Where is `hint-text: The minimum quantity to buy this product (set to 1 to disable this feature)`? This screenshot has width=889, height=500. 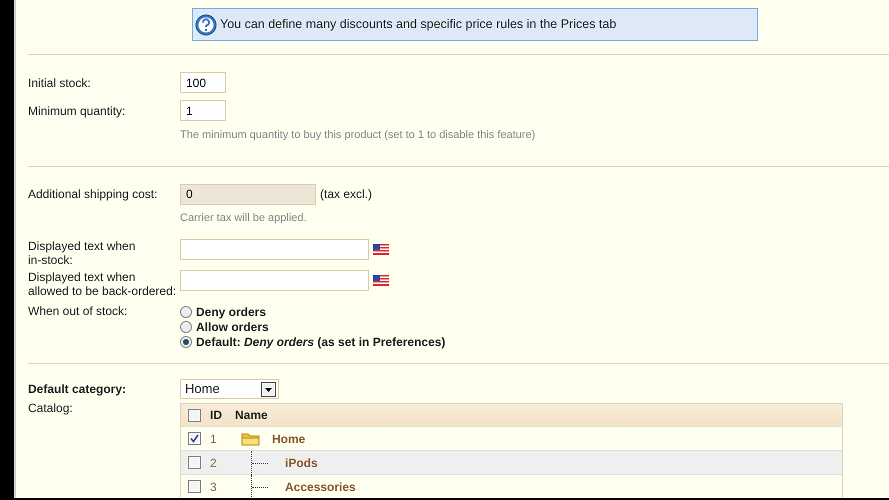
hint-text: The minimum quantity to buy this product (set to 1 to disable this feature) is located at coordinates (358, 135).